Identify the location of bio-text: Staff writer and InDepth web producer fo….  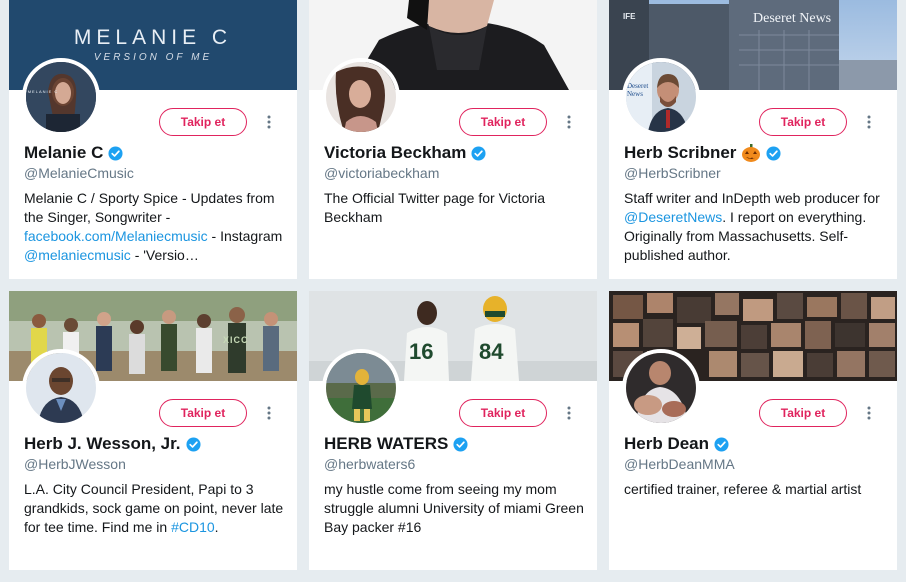
(752, 198).